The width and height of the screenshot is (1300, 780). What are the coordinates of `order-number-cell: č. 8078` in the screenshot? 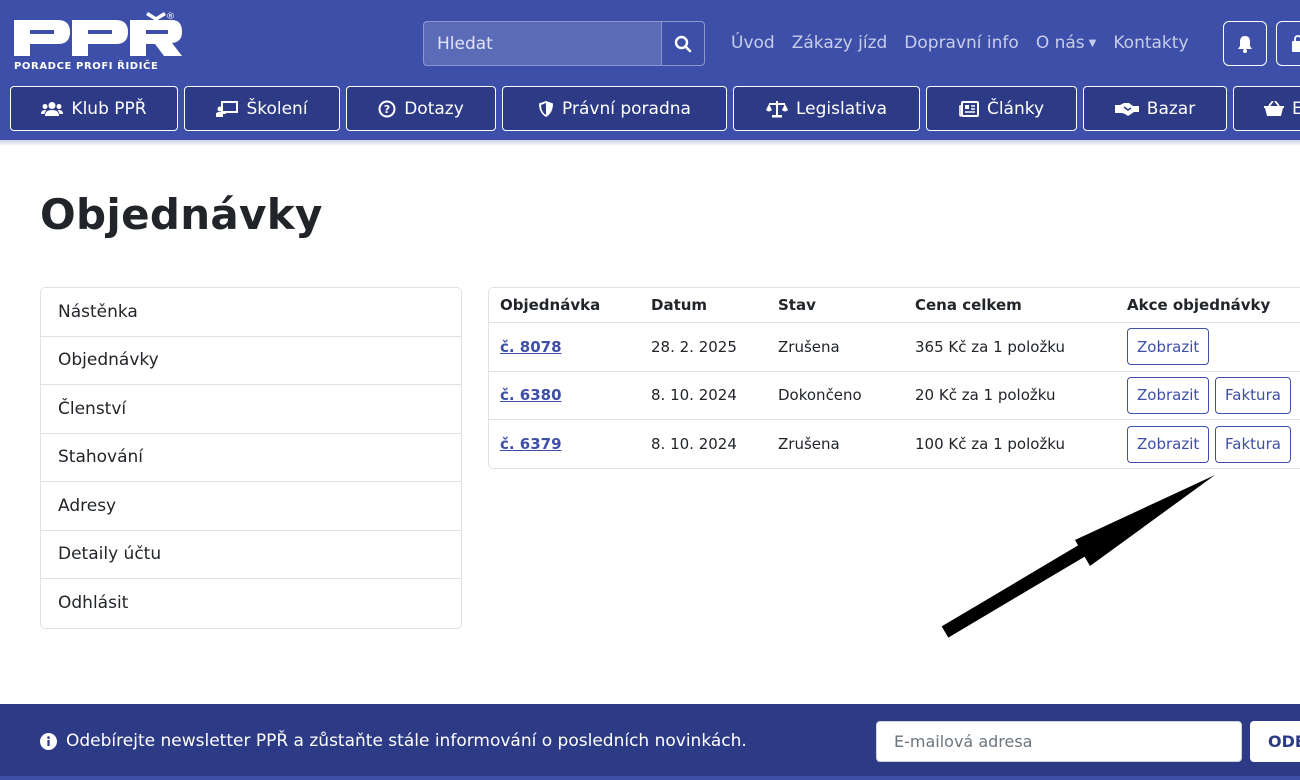 It's located at (564, 347).